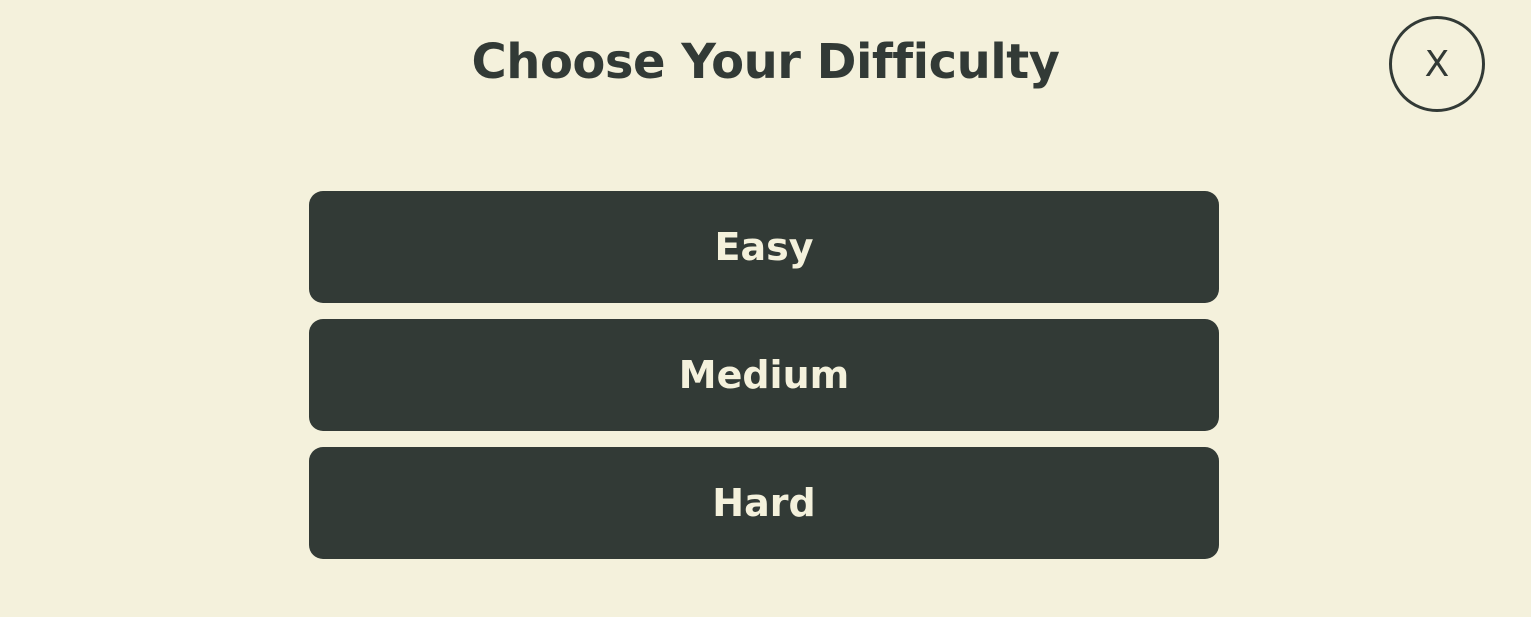 The height and width of the screenshot is (617, 1531). I want to click on easy-button-label: Easy, so click(764, 247).